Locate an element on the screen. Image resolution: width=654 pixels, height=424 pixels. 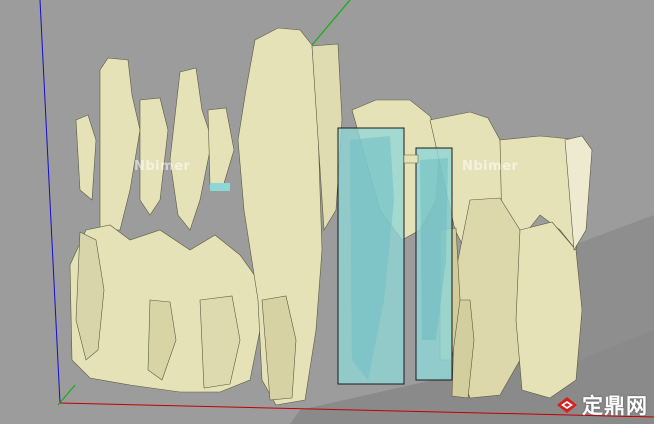
site-logo: 定鼎网 is located at coordinates (602, 405).